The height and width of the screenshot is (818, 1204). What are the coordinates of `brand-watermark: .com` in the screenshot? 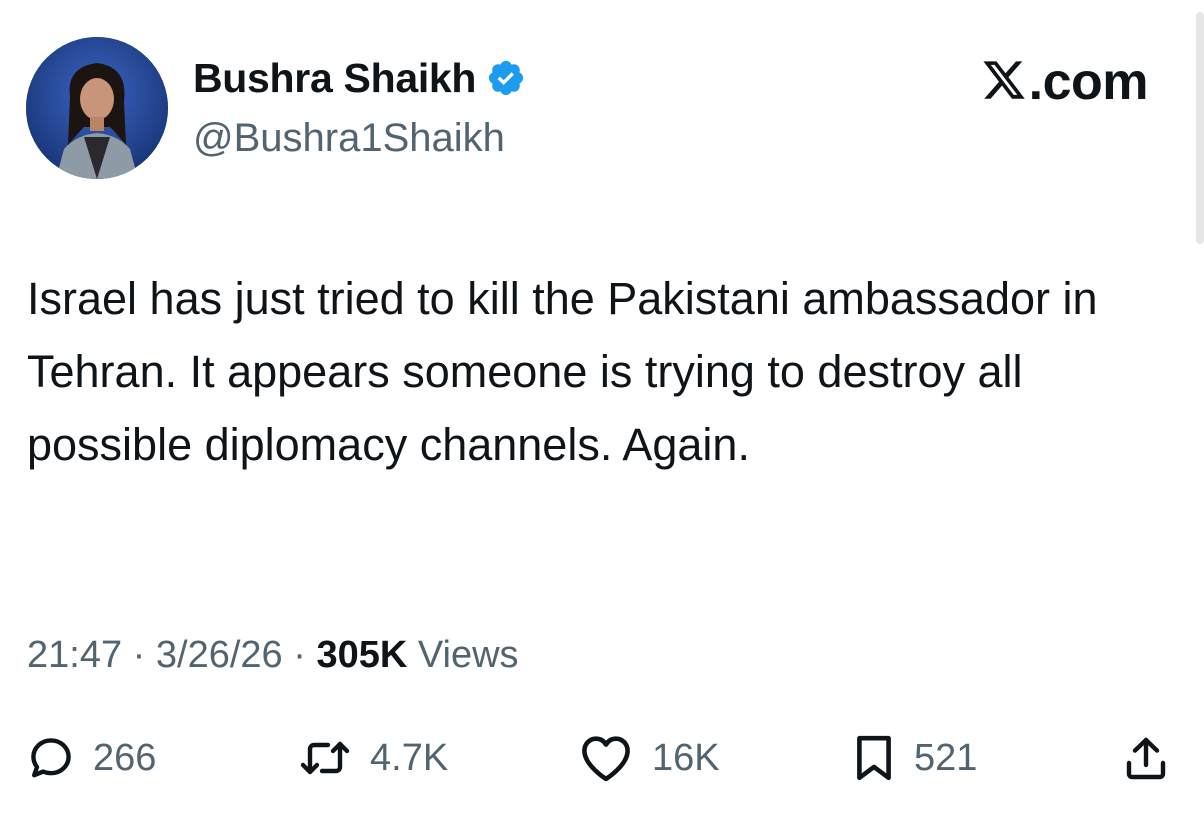 It's located at (1065, 82).